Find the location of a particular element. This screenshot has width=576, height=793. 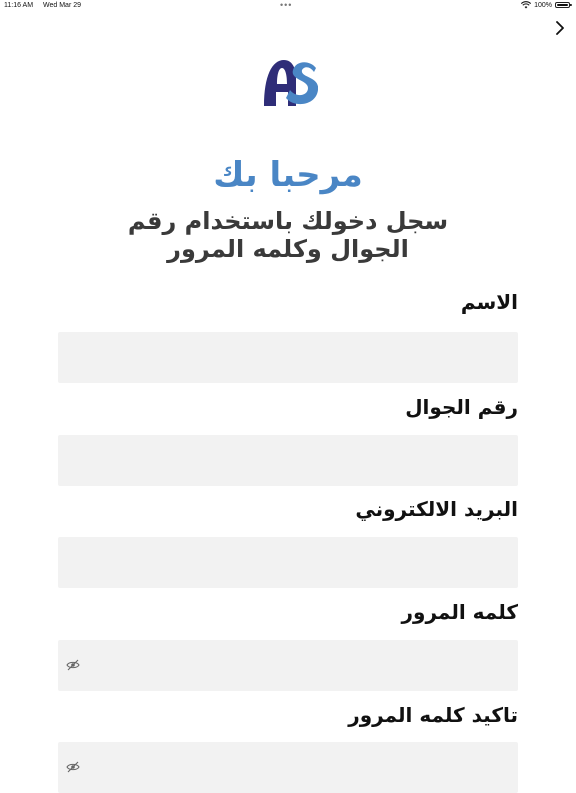

name-field is located at coordinates (288, 357).